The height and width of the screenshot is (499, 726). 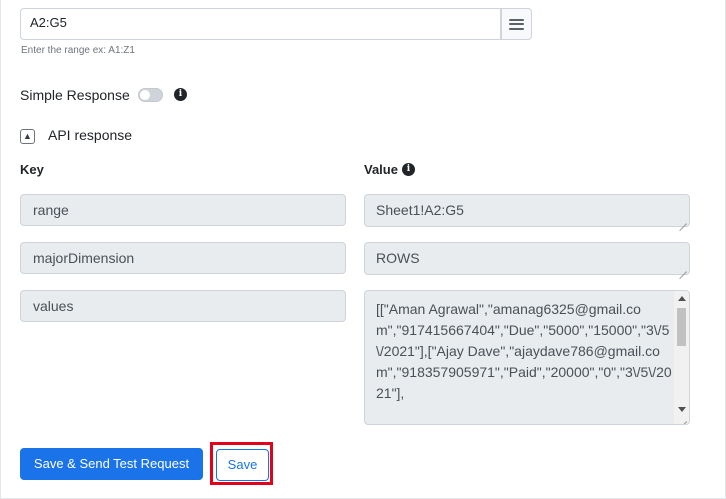 What do you see at coordinates (398, 258) in the screenshot?
I see `value-text: ROWS` at bounding box center [398, 258].